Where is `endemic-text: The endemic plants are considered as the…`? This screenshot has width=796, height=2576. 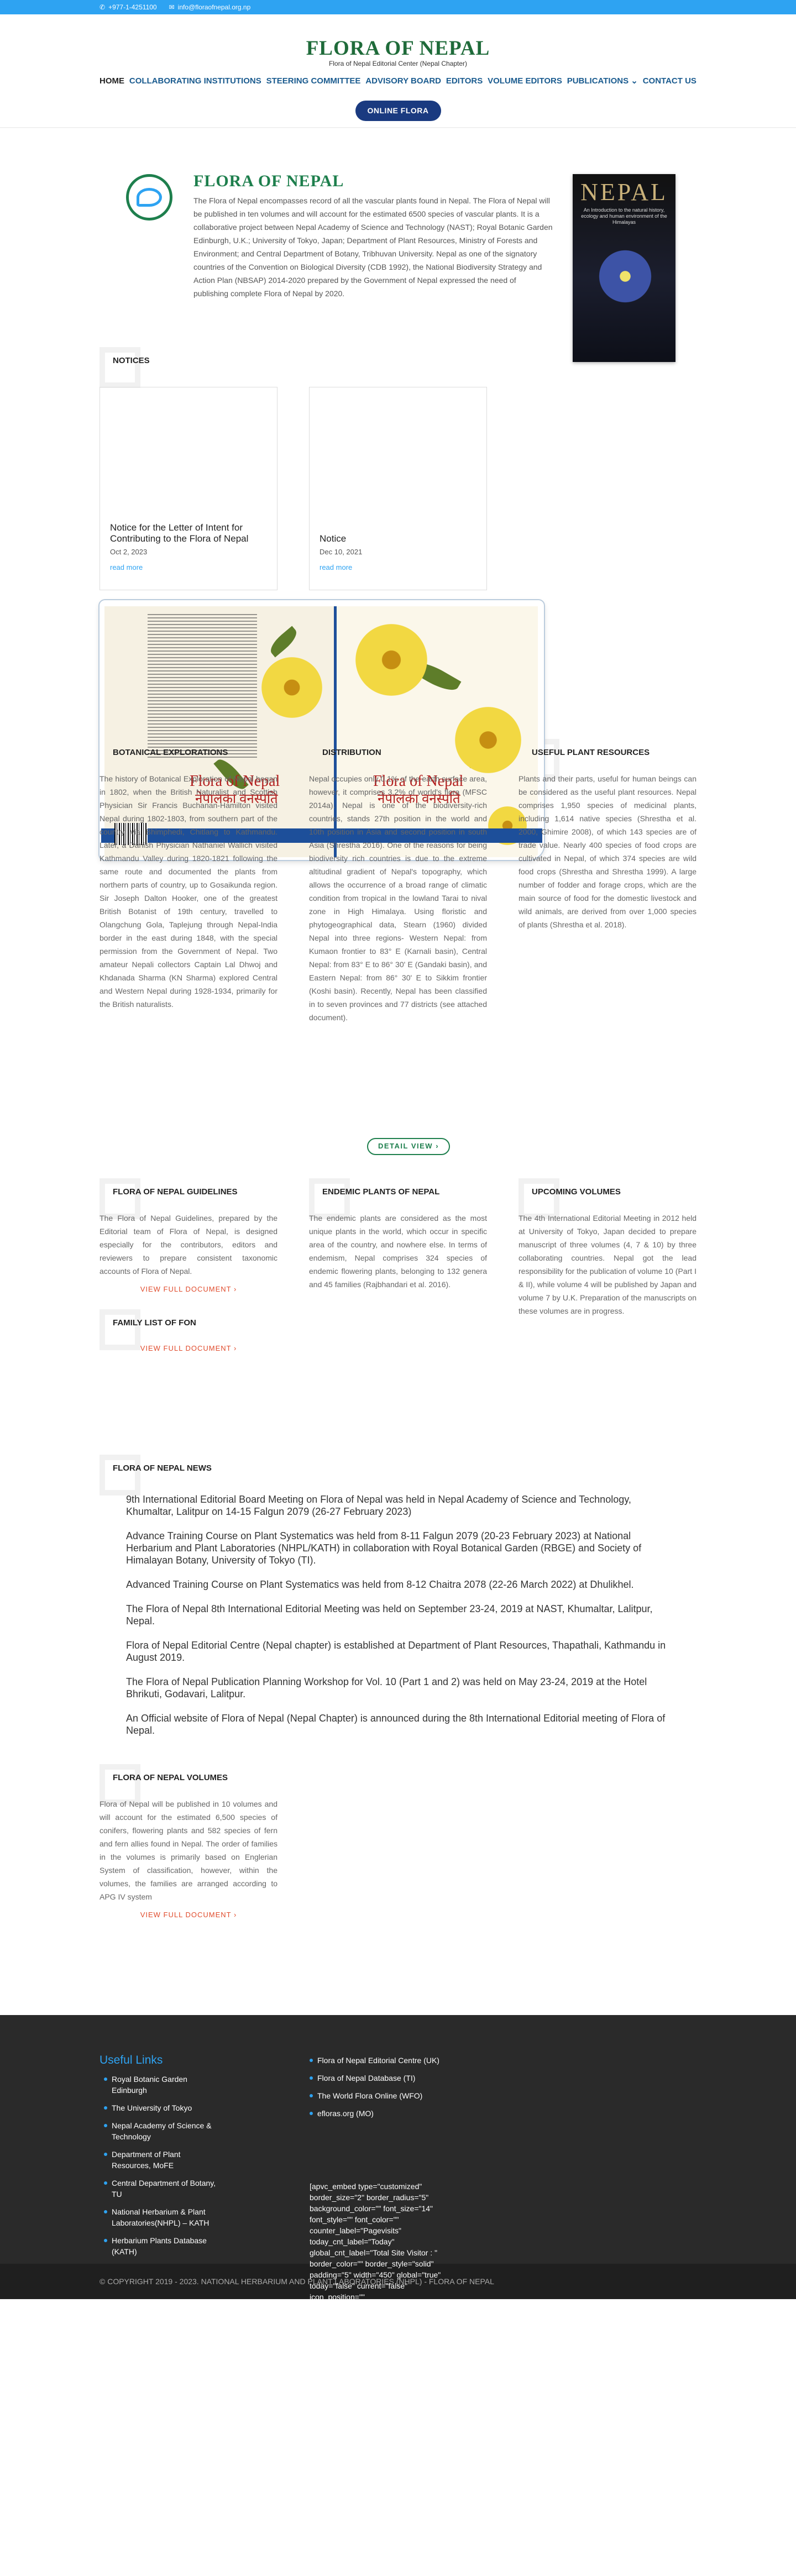 endemic-text: The endemic plants are considered as the… is located at coordinates (398, 1251).